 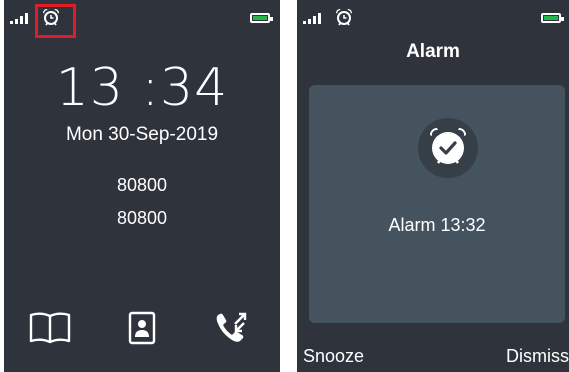 I want to click on phonebook-icon, so click(x=50, y=328).